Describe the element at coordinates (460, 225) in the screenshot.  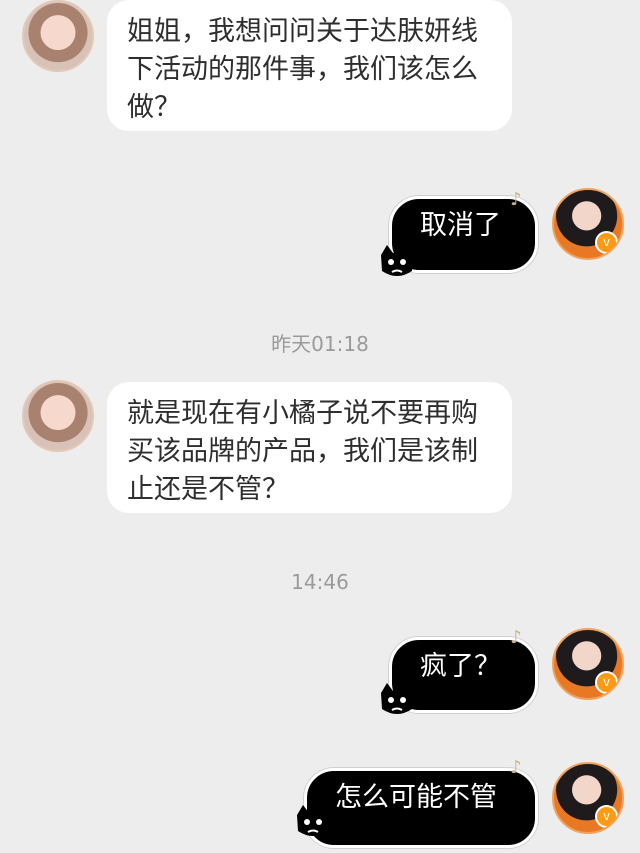
I see `outgoing-message-text: 取消了` at that location.